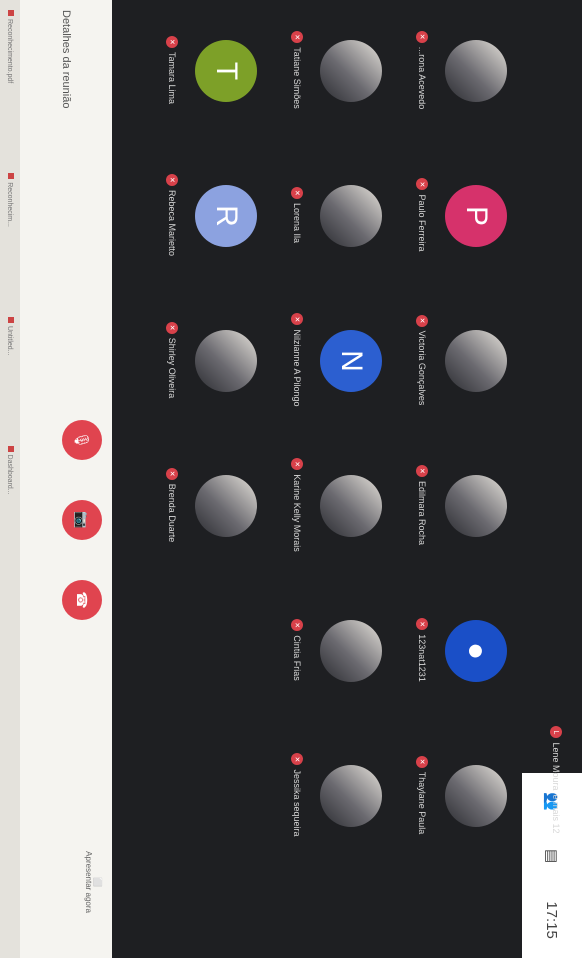 The width and height of the screenshot is (582, 958). Describe the element at coordinates (422, 223) in the screenshot. I see `participant-name: Paulo Ferreira` at that location.